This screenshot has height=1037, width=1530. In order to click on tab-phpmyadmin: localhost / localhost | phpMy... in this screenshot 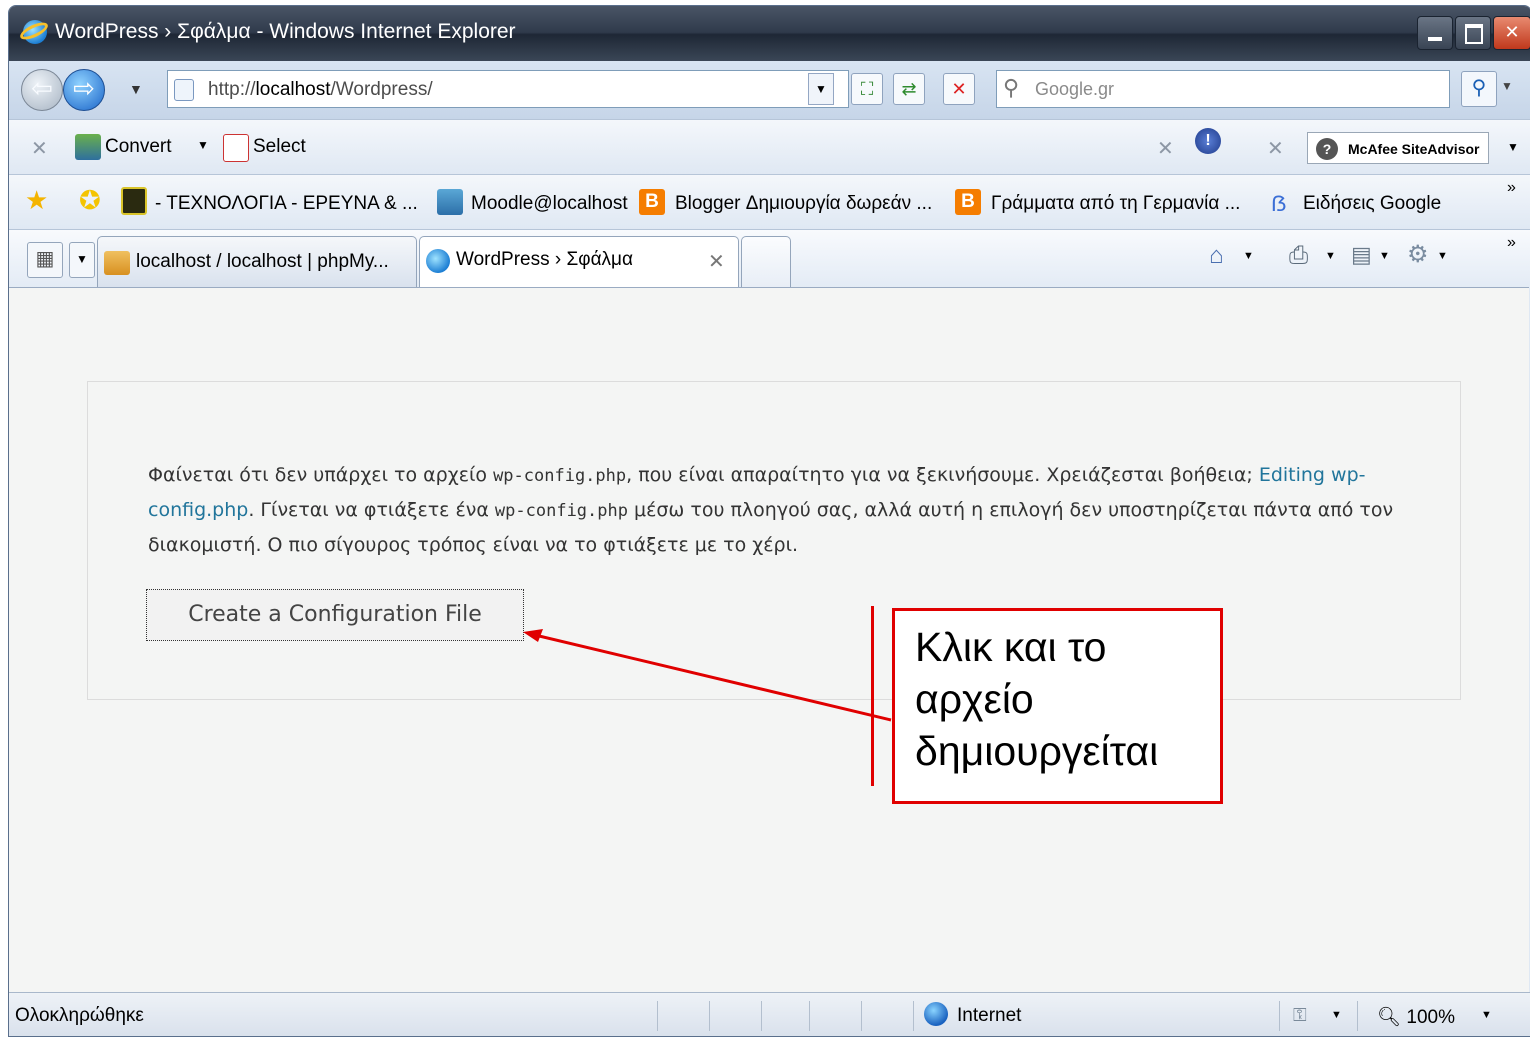, I will do `click(257, 261)`.